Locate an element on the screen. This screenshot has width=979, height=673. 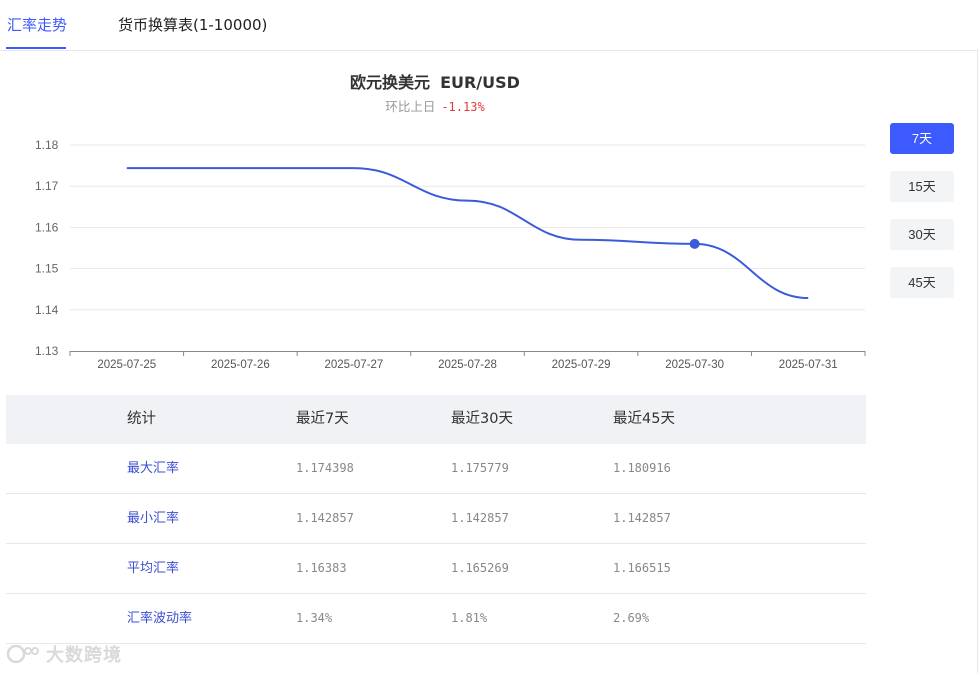
period-45-days-button: 45天 is located at coordinates (922, 282).